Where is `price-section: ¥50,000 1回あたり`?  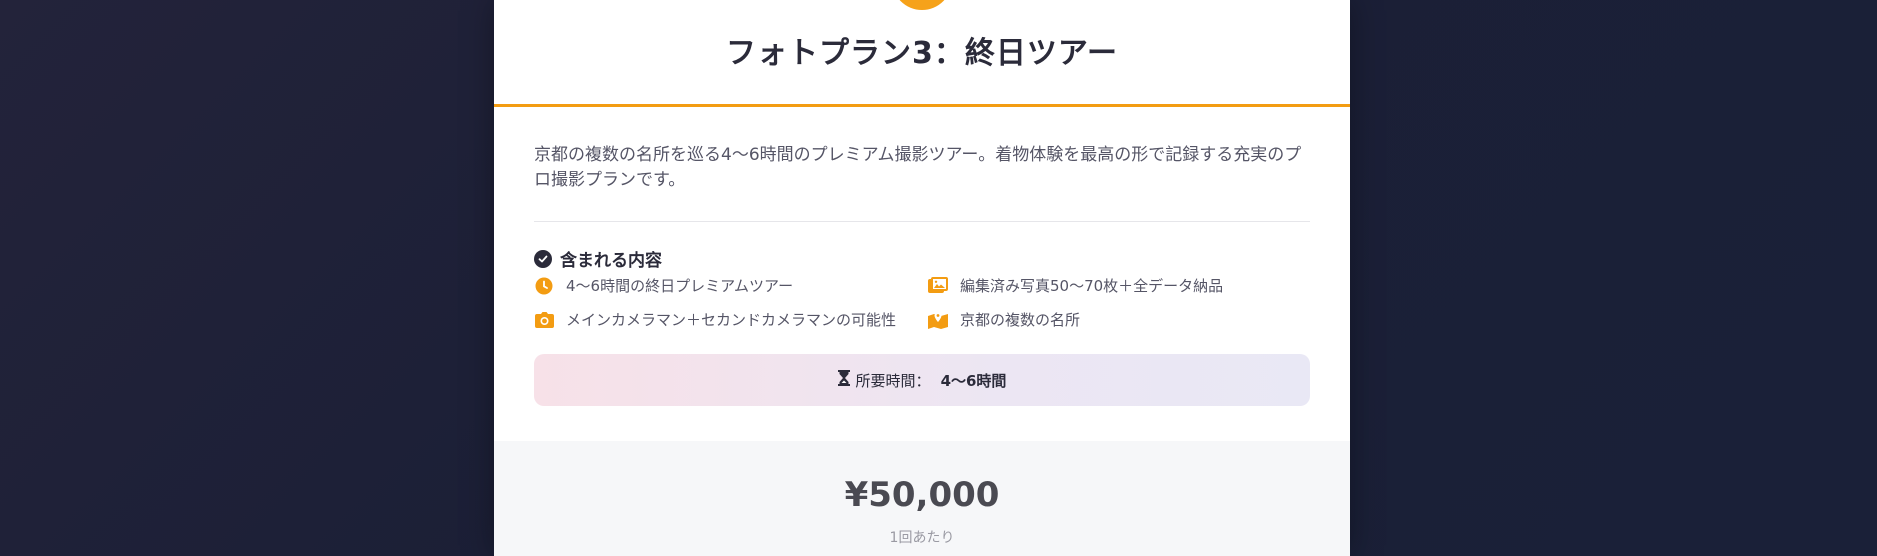
price-section: ¥50,000 1回あたり is located at coordinates (922, 498).